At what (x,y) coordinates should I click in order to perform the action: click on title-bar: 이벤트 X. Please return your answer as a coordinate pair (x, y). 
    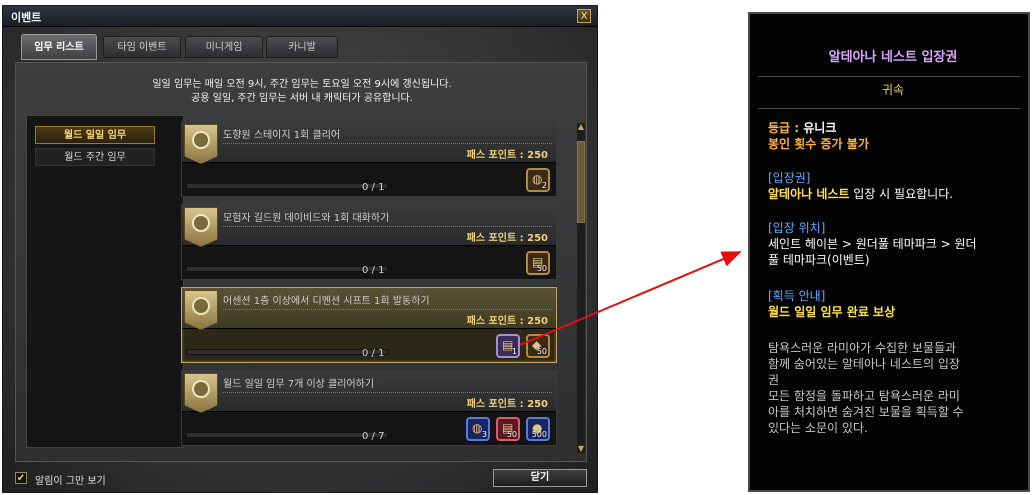
    Looking at the image, I should click on (300, 16).